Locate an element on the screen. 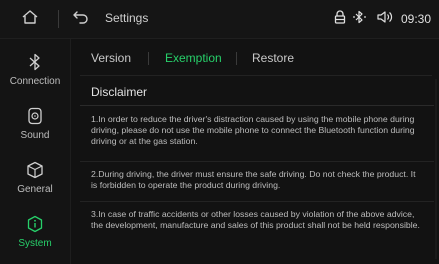  sidebar-item-sound: Sound is located at coordinates (35, 124).